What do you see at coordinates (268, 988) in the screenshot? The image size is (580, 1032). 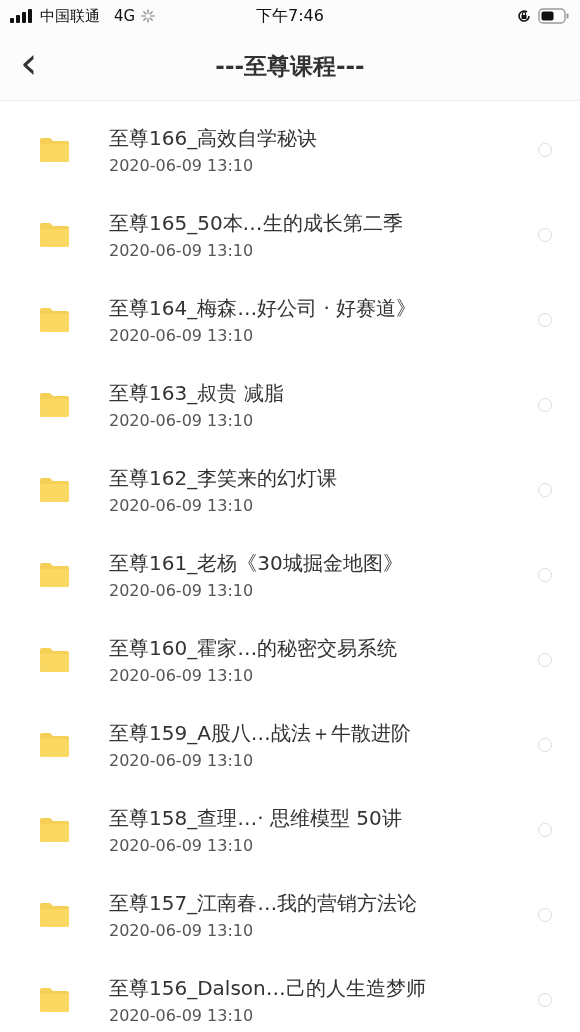 I see `file-name: 至尊156_Dalson…己的人生造梦师` at bounding box center [268, 988].